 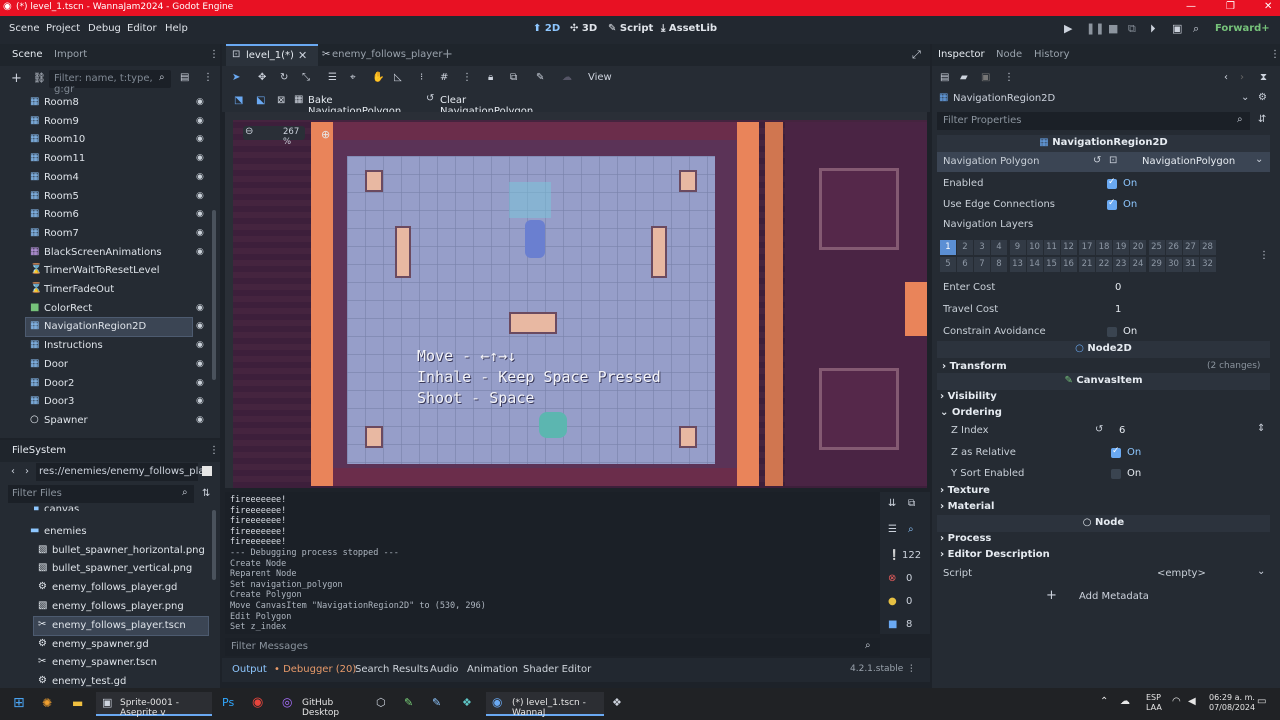 I want to click on clear-navpoly-button: ↺ Clear NavigationPolygon, so click(x=491, y=105).